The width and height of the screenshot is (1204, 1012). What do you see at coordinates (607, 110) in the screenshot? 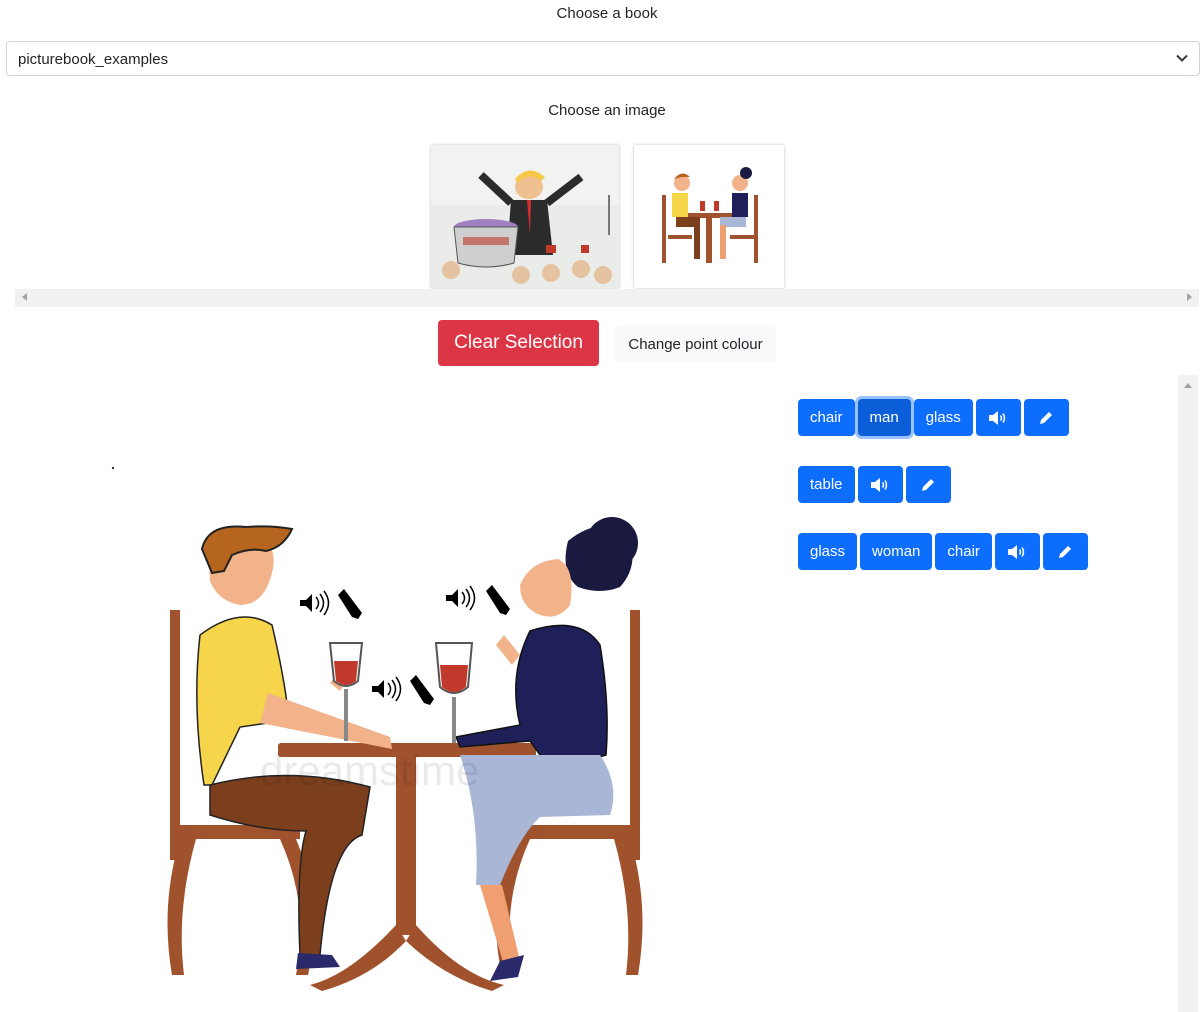
I see `image-label: Choose an image` at bounding box center [607, 110].